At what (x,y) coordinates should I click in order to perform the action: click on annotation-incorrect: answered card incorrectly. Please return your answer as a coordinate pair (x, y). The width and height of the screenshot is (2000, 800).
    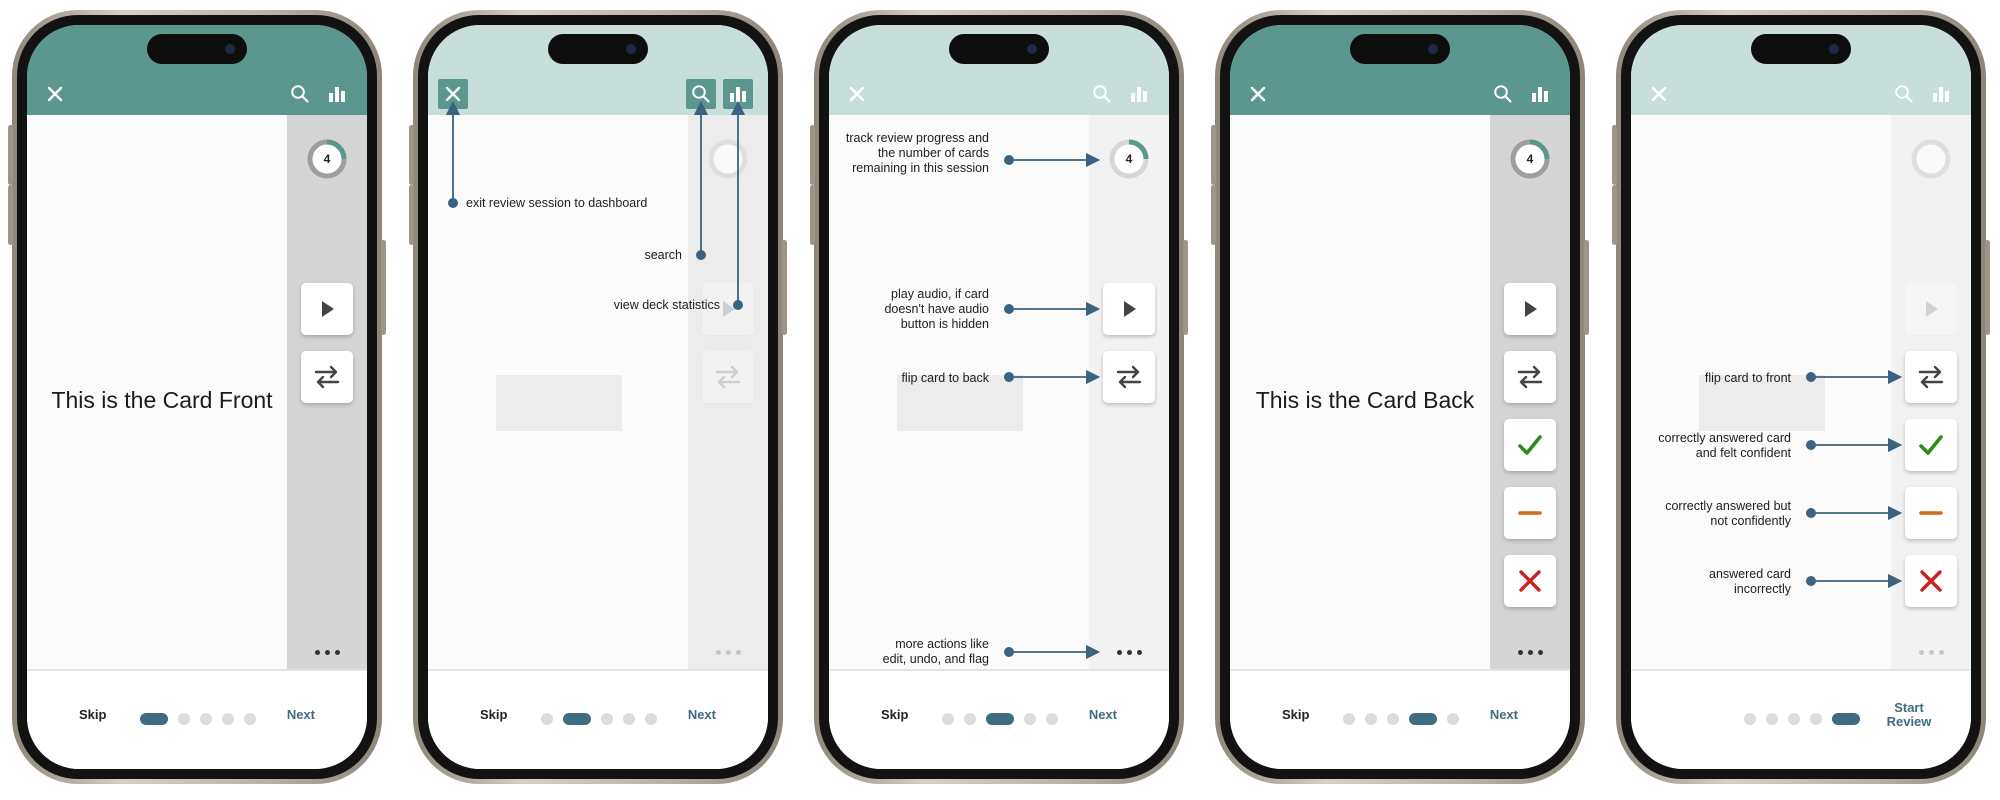
    Looking at the image, I should click on (1750, 581).